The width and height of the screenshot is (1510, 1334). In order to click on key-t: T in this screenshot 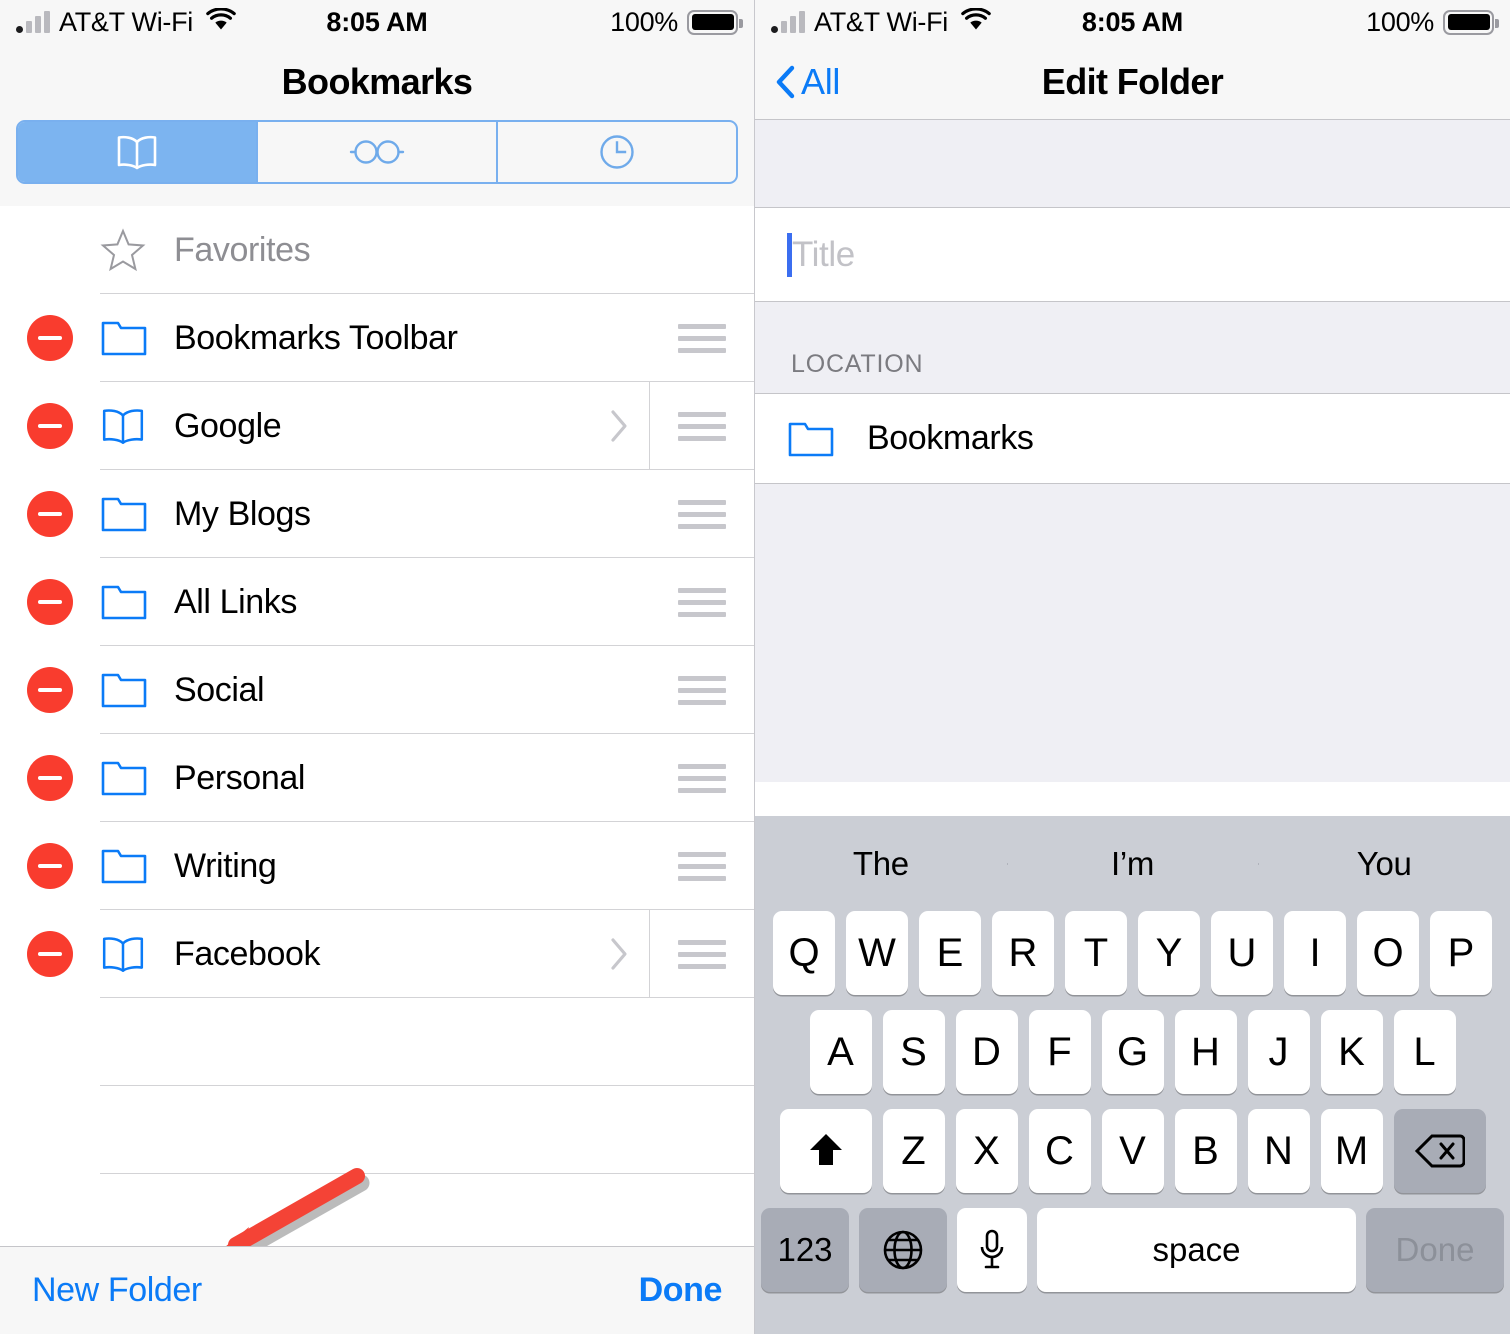, I will do `click(1096, 953)`.